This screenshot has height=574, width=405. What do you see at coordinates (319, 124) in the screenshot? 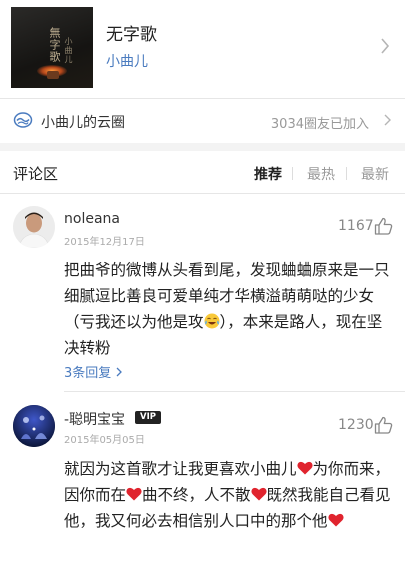
I see `circle-member-count: 3034圈友已加入` at bounding box center [319, 124].